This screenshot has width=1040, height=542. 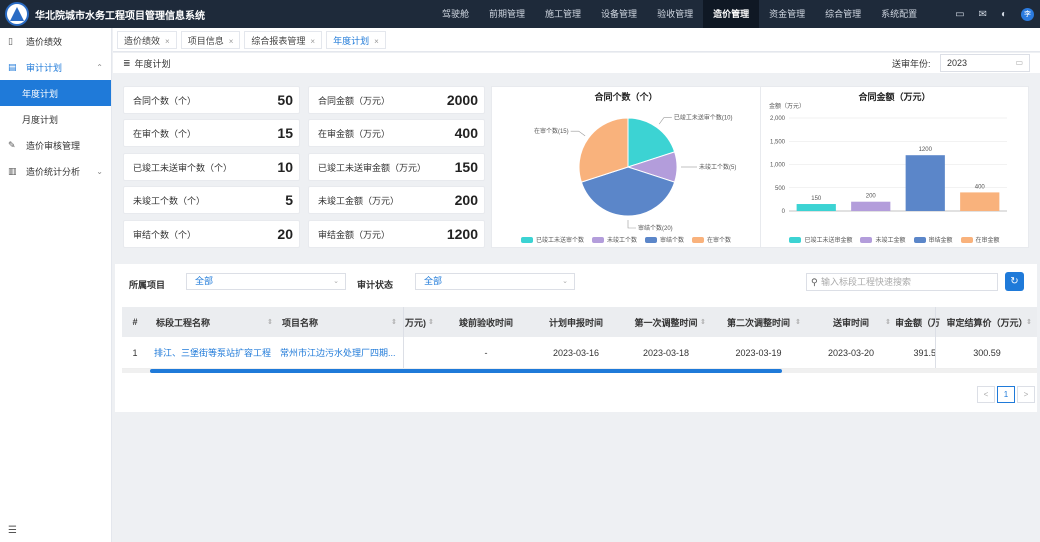 What do you see at coordinates (356, 39) in the screenshot?
I see `tab-annual-plan: 年度计划 ×` at bounding box center [356, 39].